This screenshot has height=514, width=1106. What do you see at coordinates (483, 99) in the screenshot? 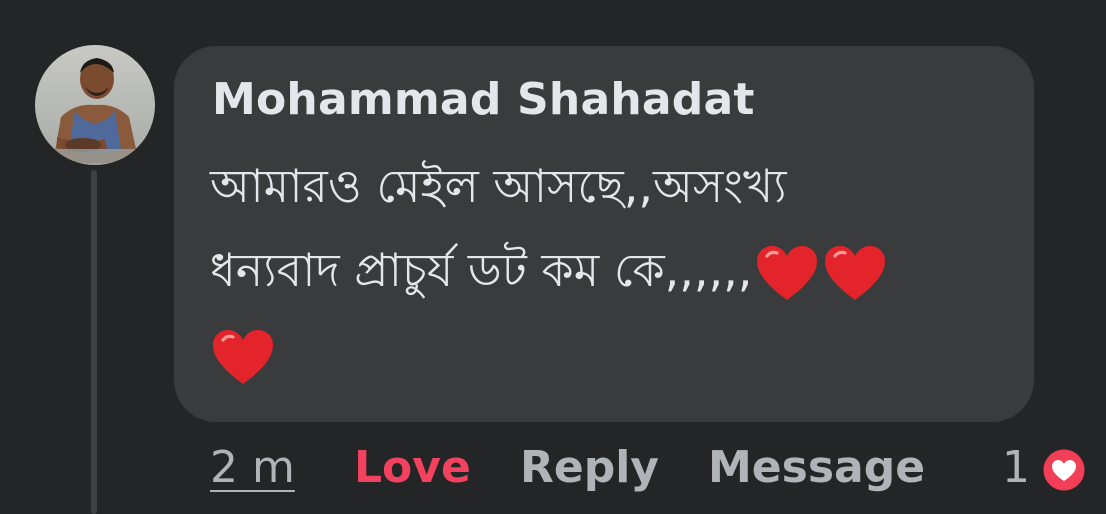
I see `comment-author: Mohammad Shahadat` at bounding box center [483, 99].